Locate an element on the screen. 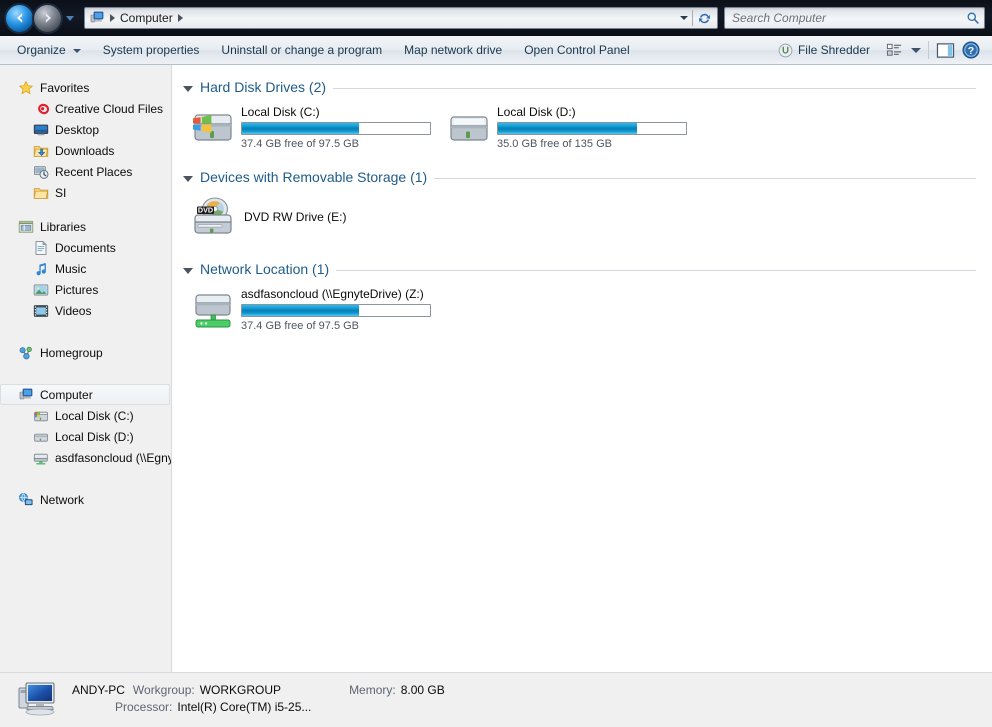 This screenshot has width=992, height=727. sidebar-group-libraries: Libraries is located at coordinates (85, 226).